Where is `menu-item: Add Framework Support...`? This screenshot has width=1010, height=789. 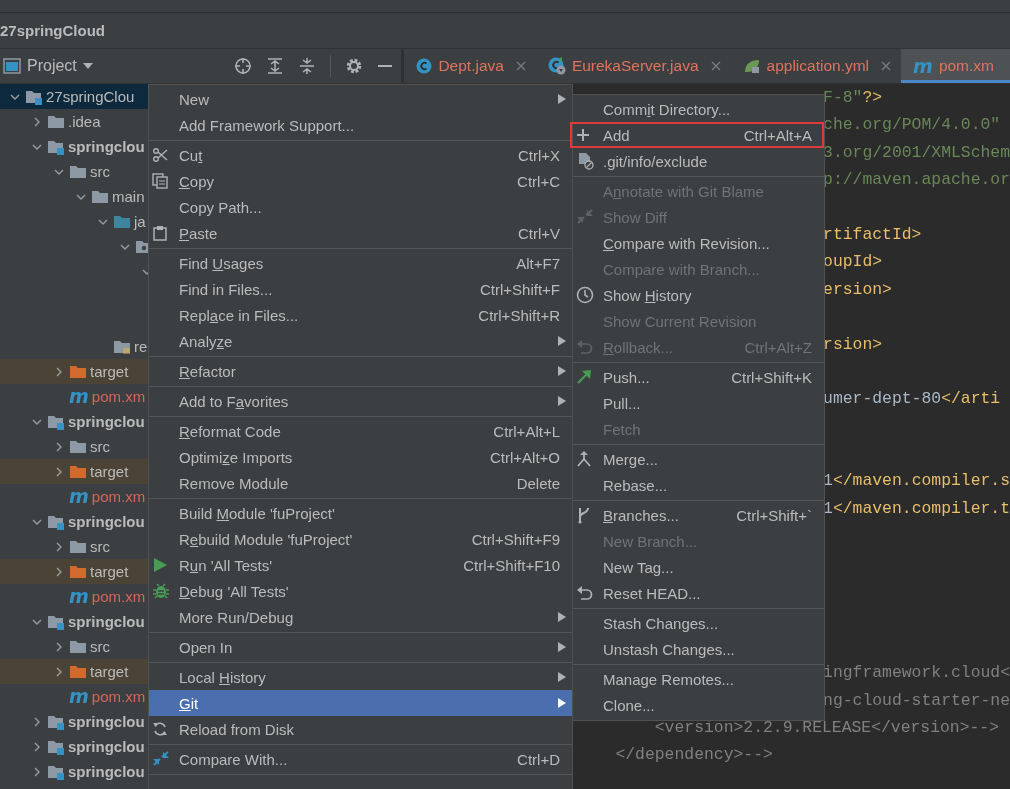
menu-item: Add Framework Support... is located at coordinates (360, 125).